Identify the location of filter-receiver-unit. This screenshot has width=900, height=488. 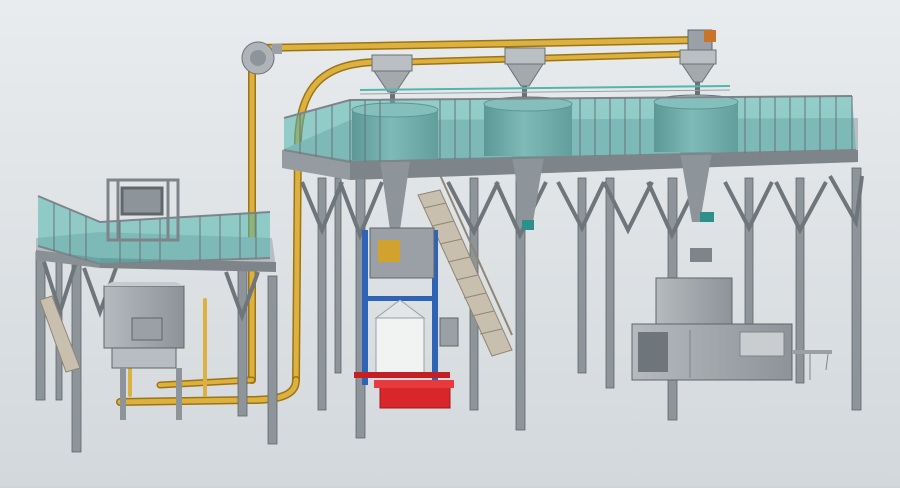
(701, 40).